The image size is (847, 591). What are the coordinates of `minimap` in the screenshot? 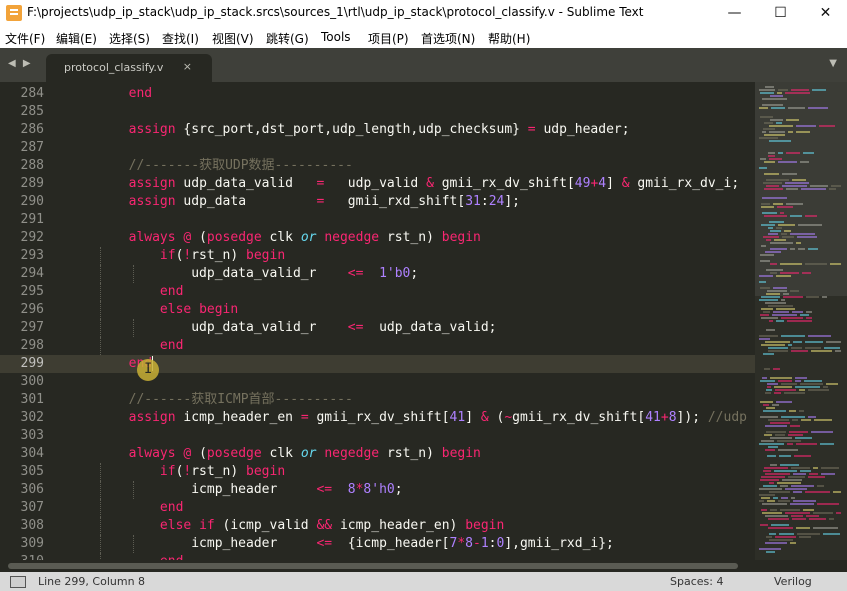 It's located at (801, 321).